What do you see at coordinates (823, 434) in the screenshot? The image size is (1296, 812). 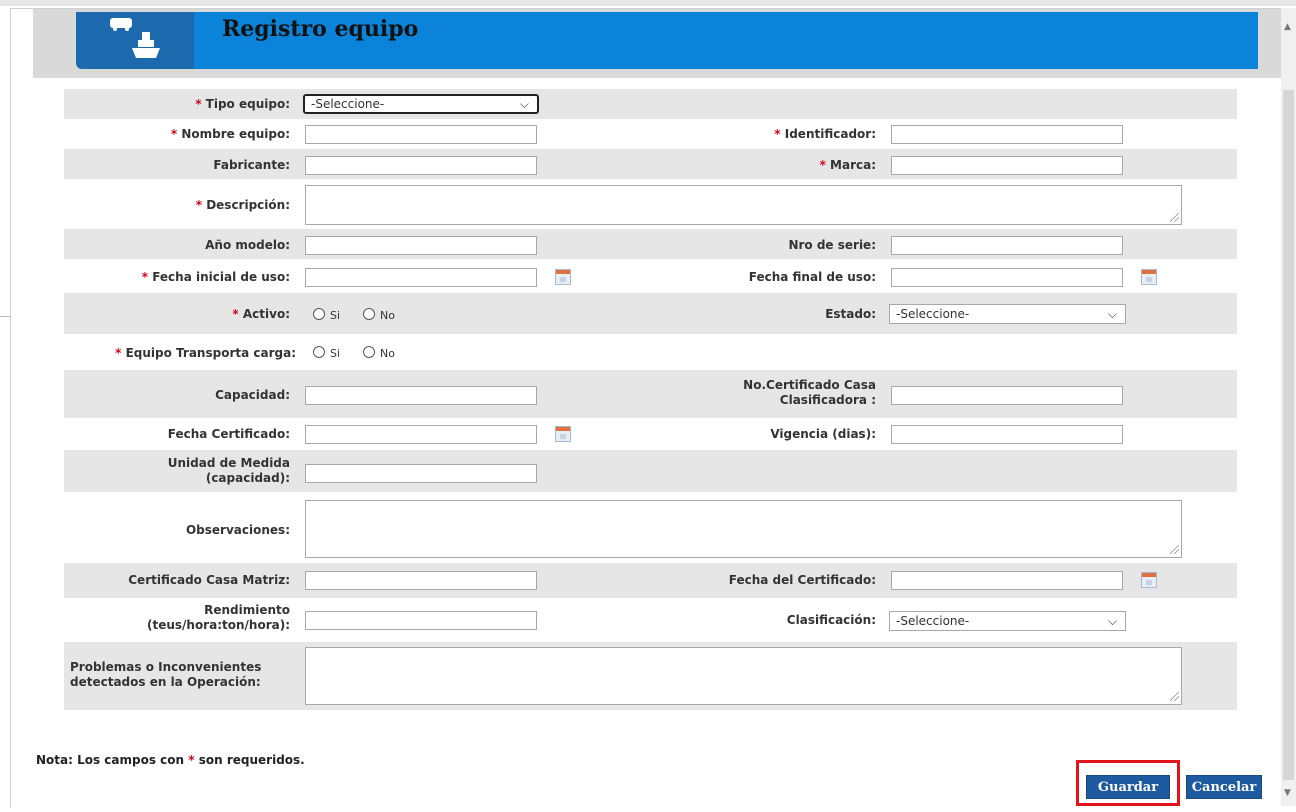 I see `vigencia-label: Vigencia (dias):` at bounding box center [823, 434].